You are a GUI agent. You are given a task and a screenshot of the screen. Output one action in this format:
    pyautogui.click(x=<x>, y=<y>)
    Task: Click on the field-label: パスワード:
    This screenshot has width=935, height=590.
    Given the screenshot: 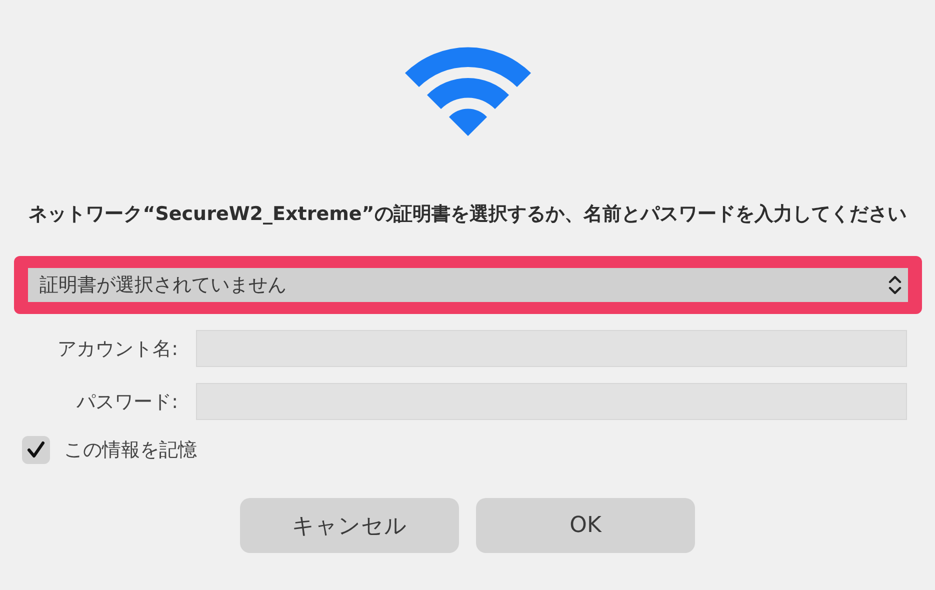 What is the action you would take?
    pyautogui.click(x=127, y=402)
    